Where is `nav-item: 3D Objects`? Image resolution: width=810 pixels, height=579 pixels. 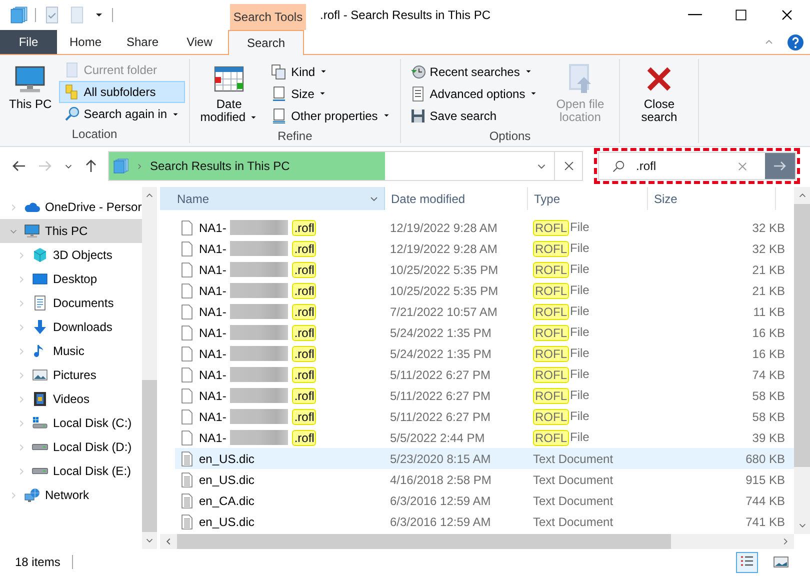
nav-item: 3D Objects is located at coordinates (71, 255).